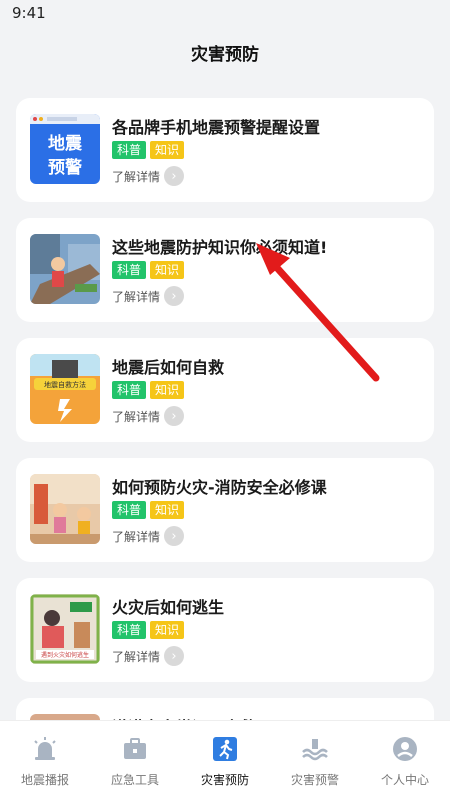 The width and height of the screenshot is (450, 800). I want to click on article-card: 地震自救方法 地震后如何自救 科普 知识 了解详情 ›, so click(225, 390).